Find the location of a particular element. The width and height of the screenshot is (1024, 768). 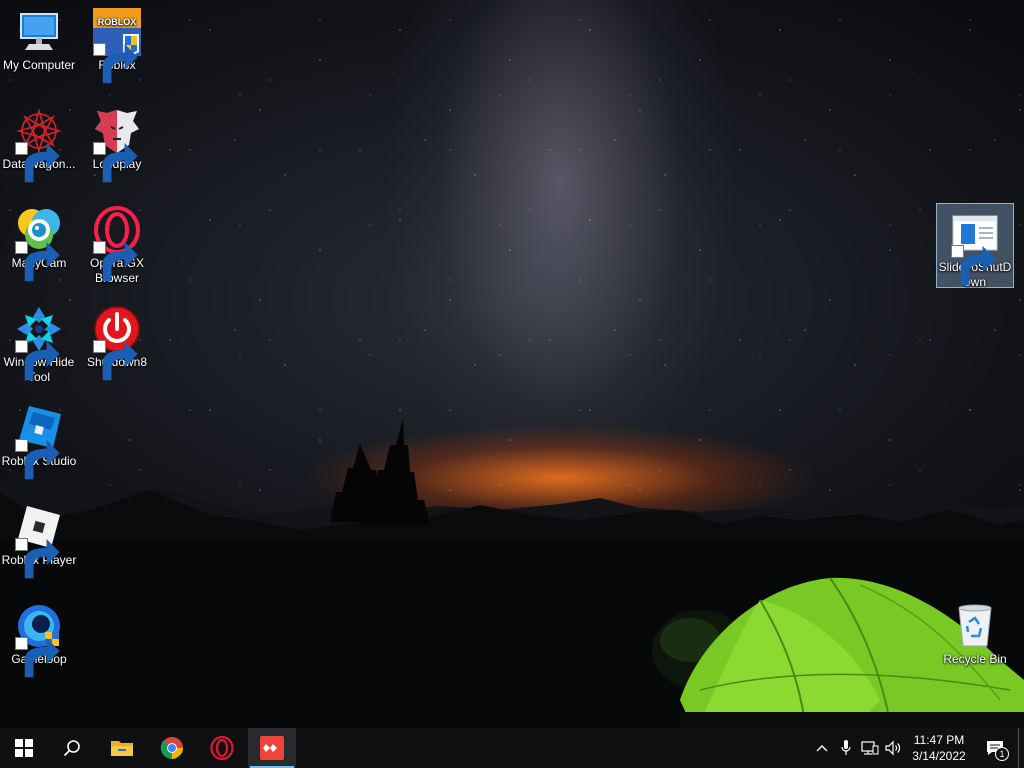

desktop-icon-slidetoshutdown: SlideToShutDown is located at coordinates (975, 246).